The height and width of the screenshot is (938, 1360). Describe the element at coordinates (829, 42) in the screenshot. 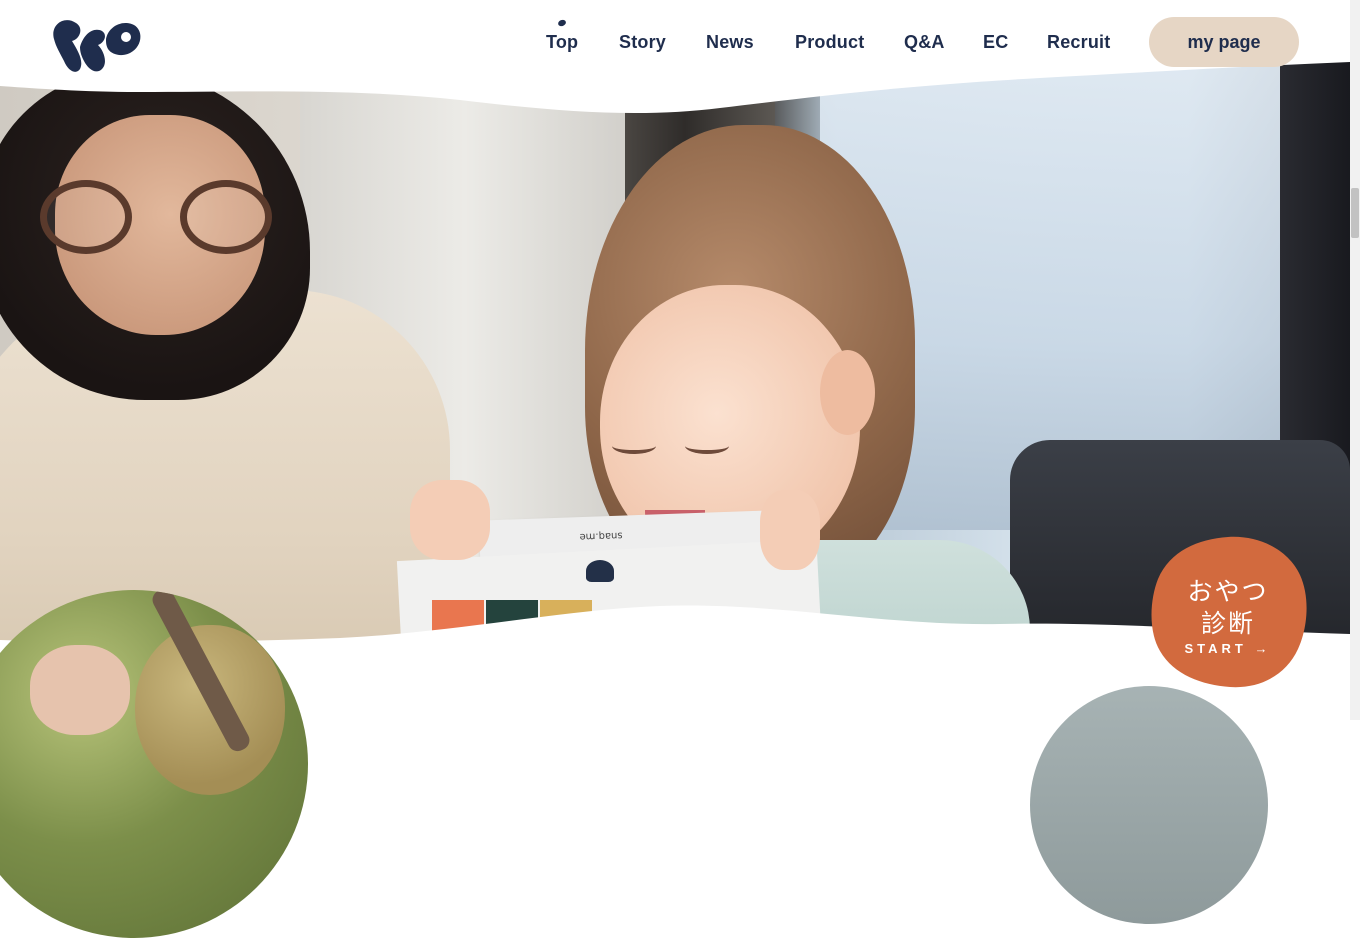

I see `nav-product: Product` at that location.